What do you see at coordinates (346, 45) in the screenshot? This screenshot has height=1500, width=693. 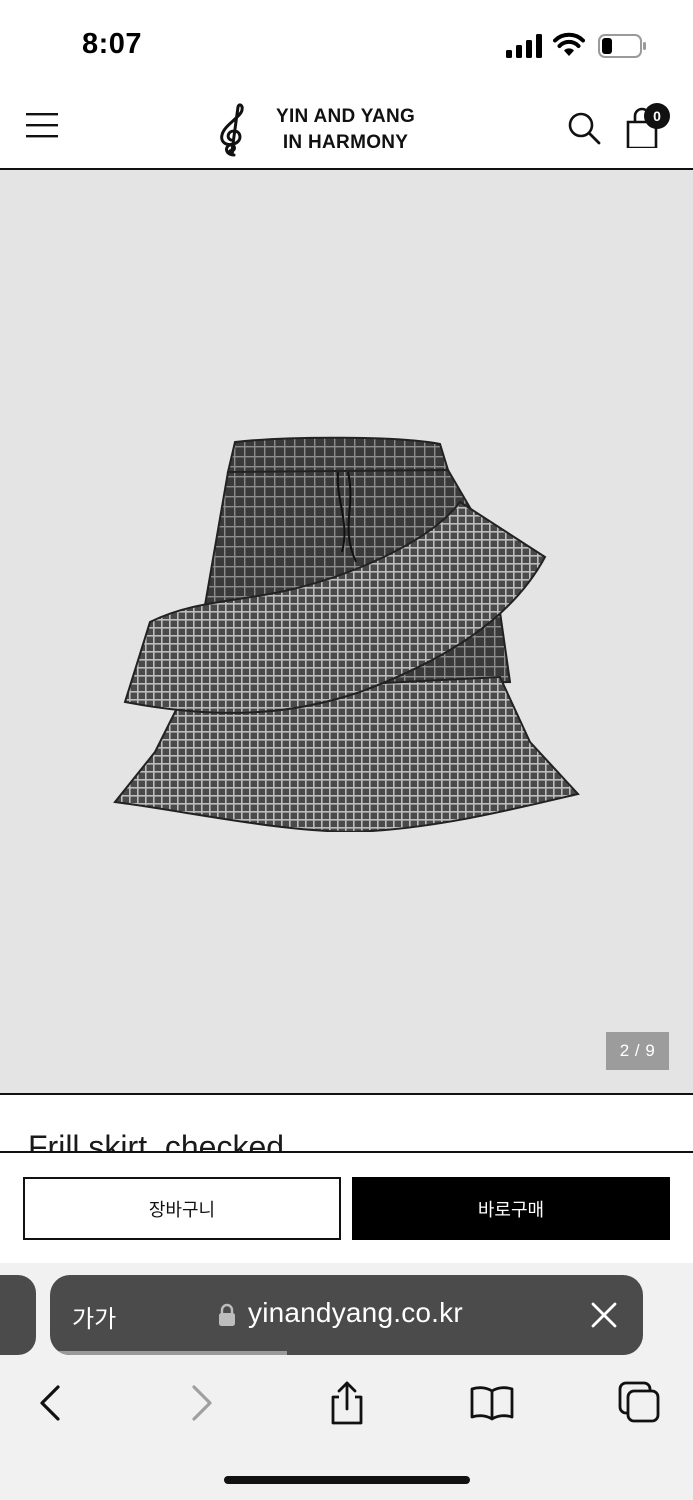 I see `status-bar: 8:07` at bounding box center [346, 45].